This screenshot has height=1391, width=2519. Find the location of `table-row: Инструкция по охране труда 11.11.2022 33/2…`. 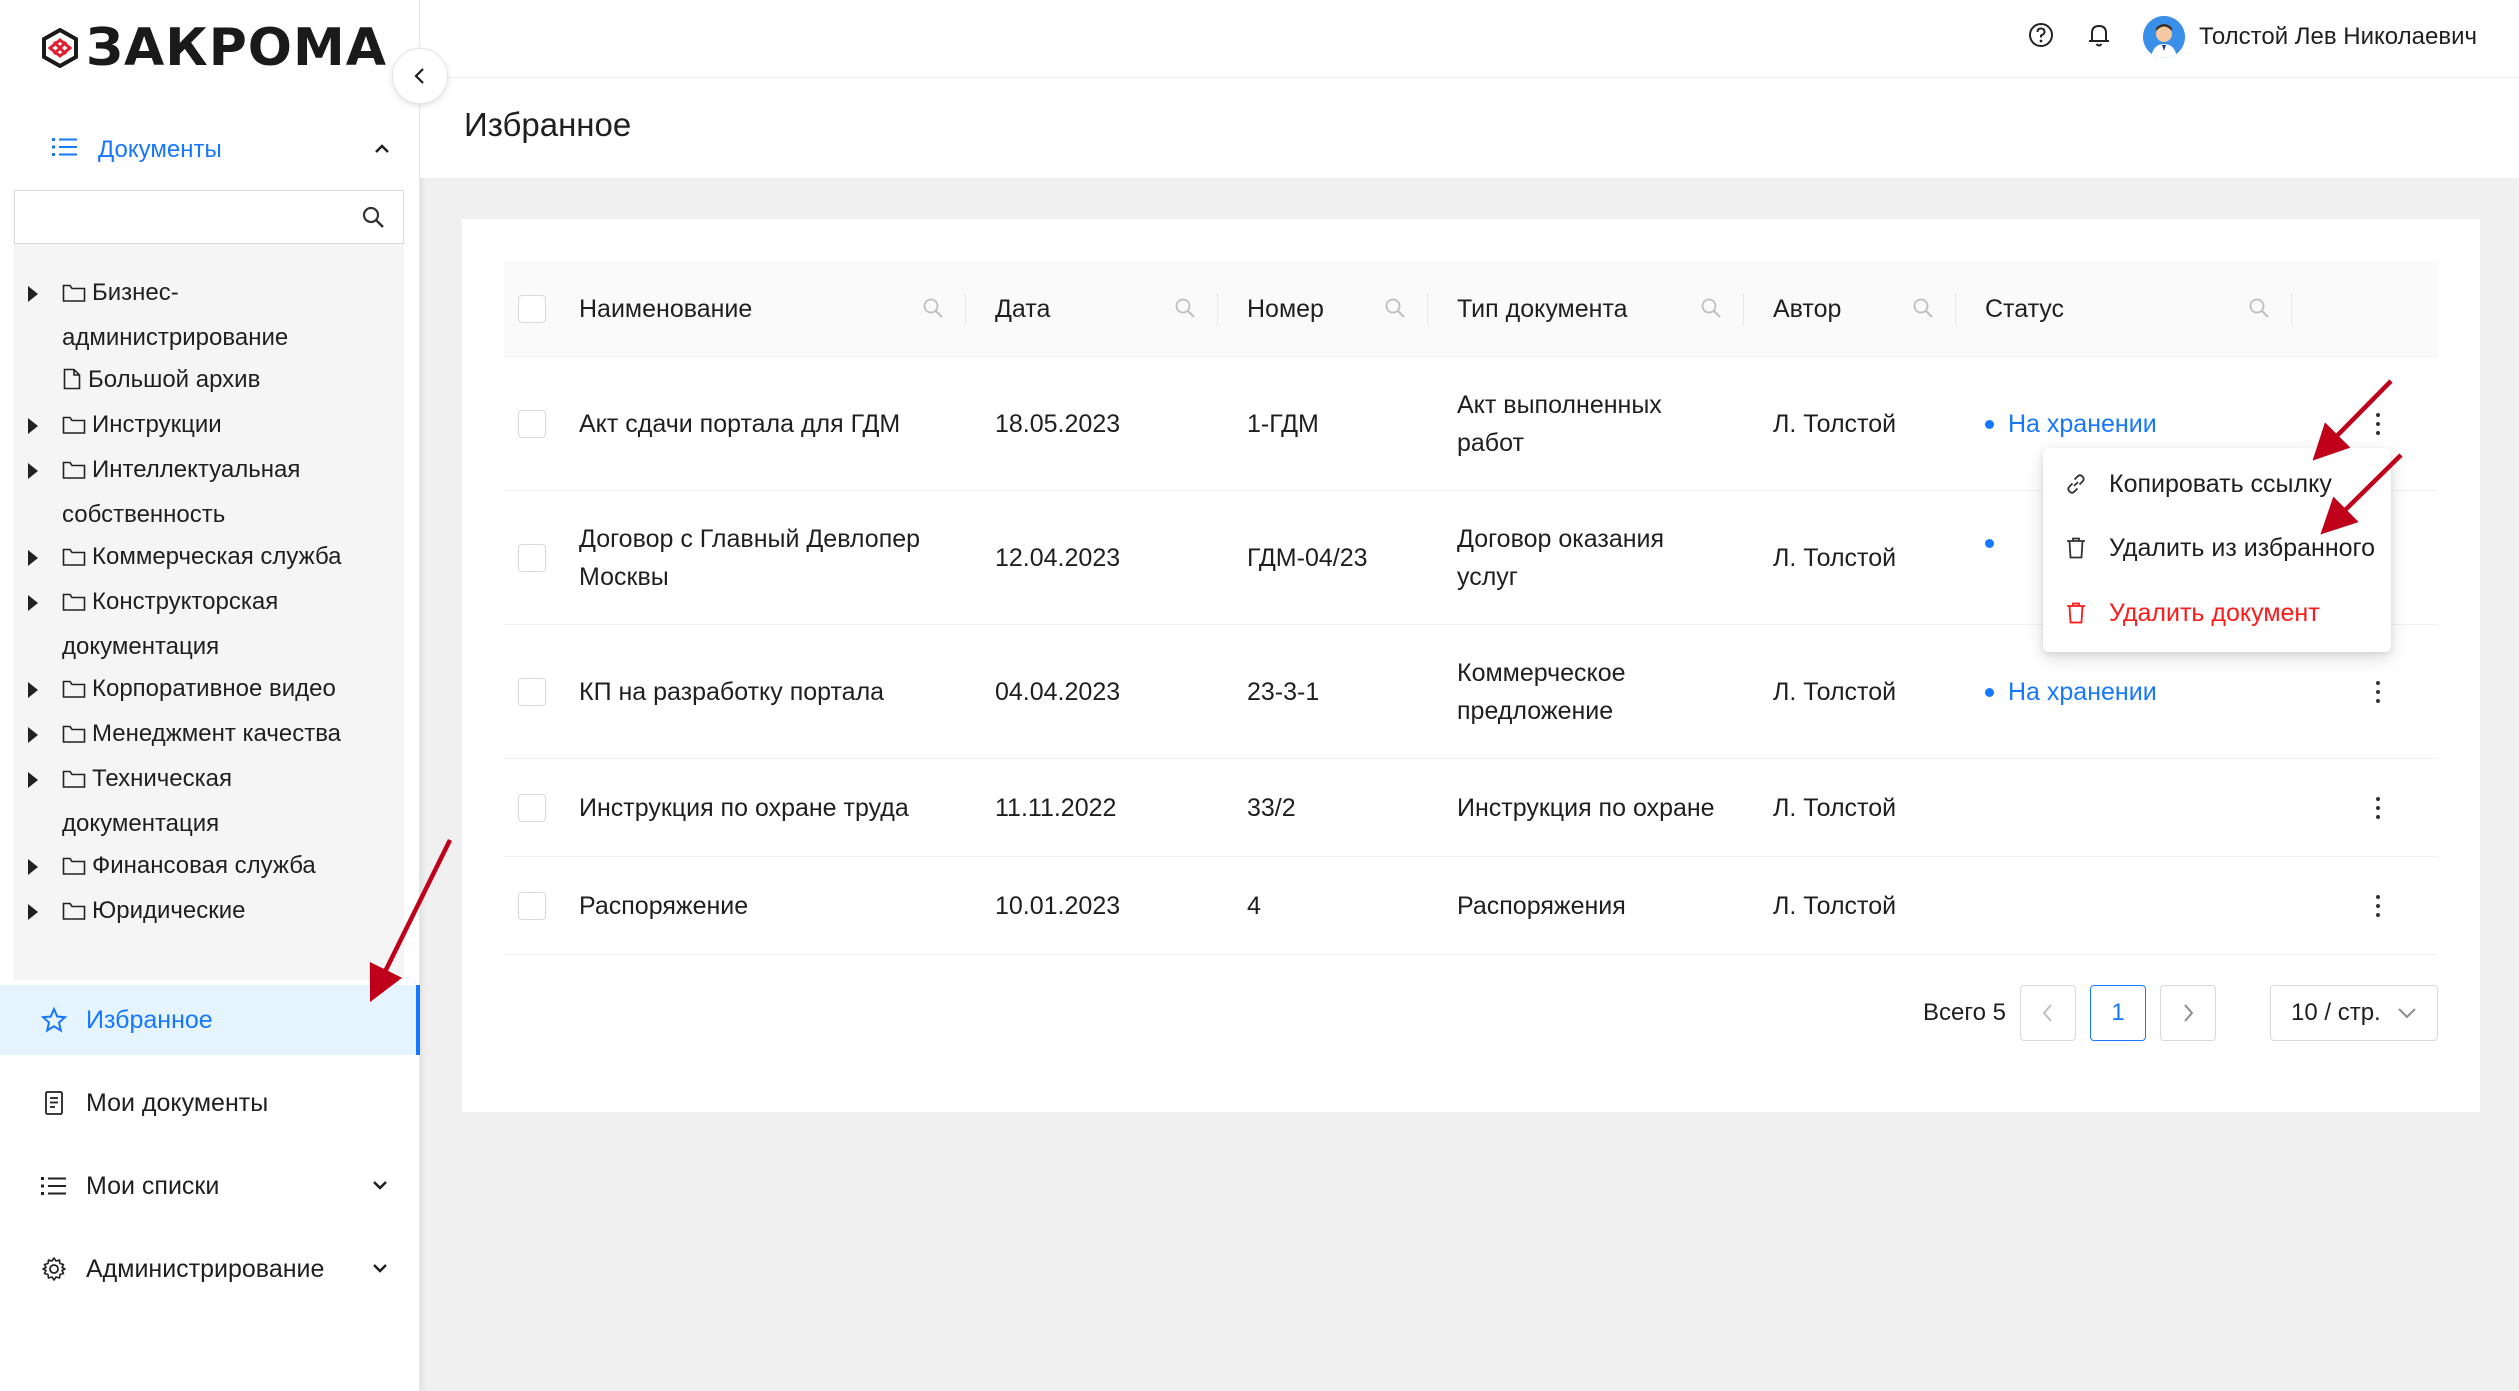

table-row: Инструкция по охране труда 11.11.2022 33/2… is located at coordinates (1471, 808).